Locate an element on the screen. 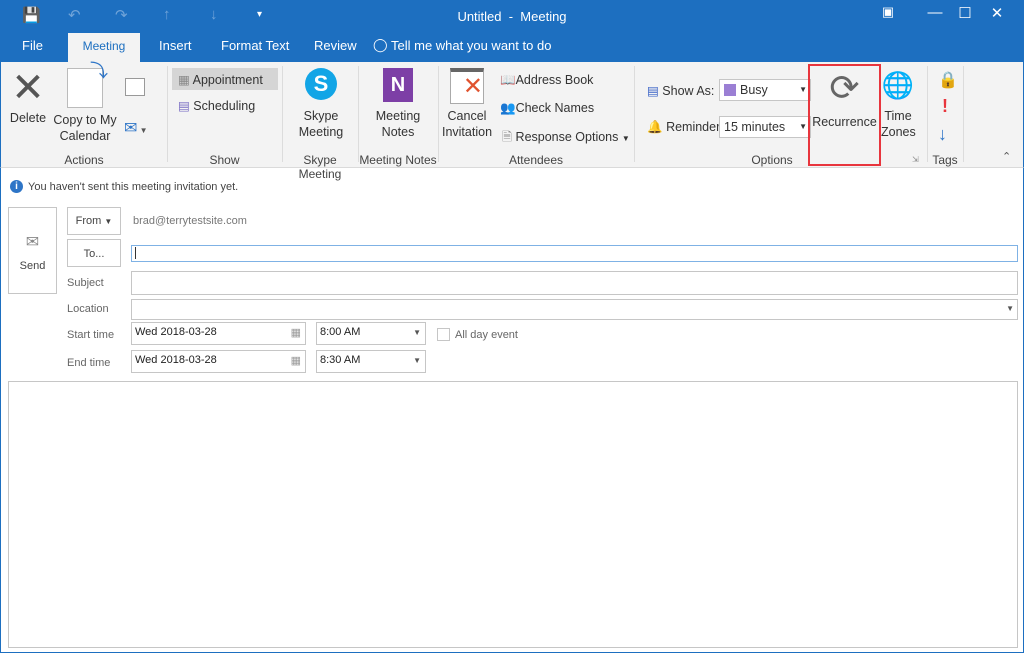 The image size is (1024, 653). maximize-button: ☐ is located at coordinates (965, 13).